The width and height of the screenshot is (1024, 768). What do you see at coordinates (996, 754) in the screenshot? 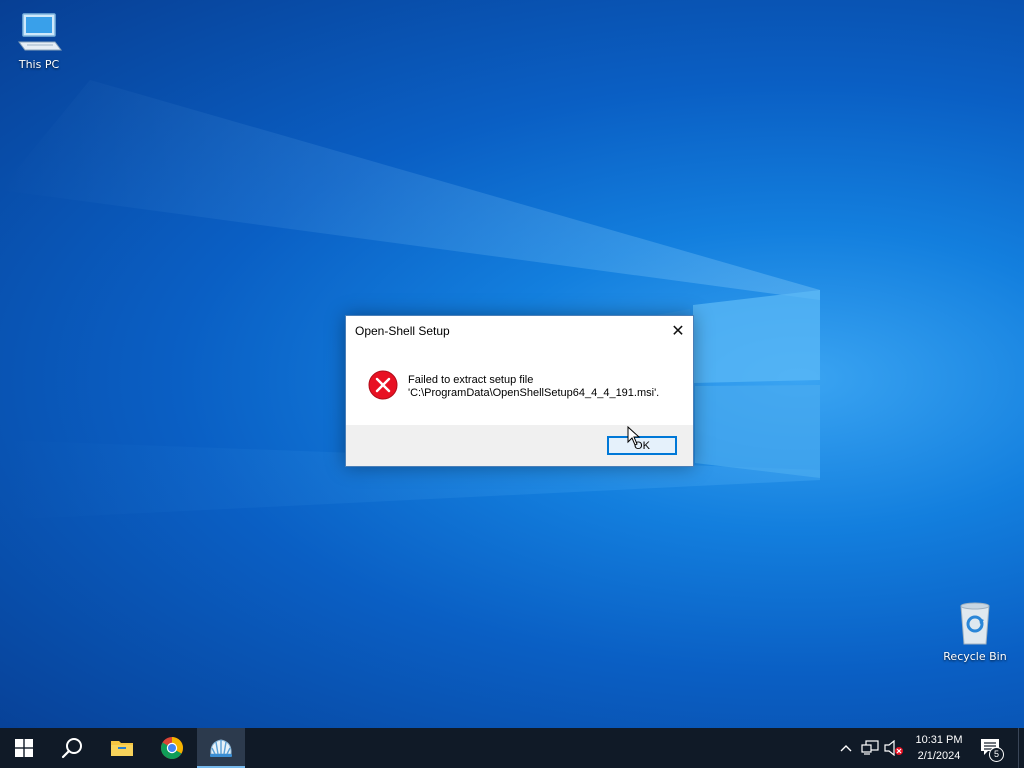
I see `notification-count-badge: 5` at bounding box center [996, 754].